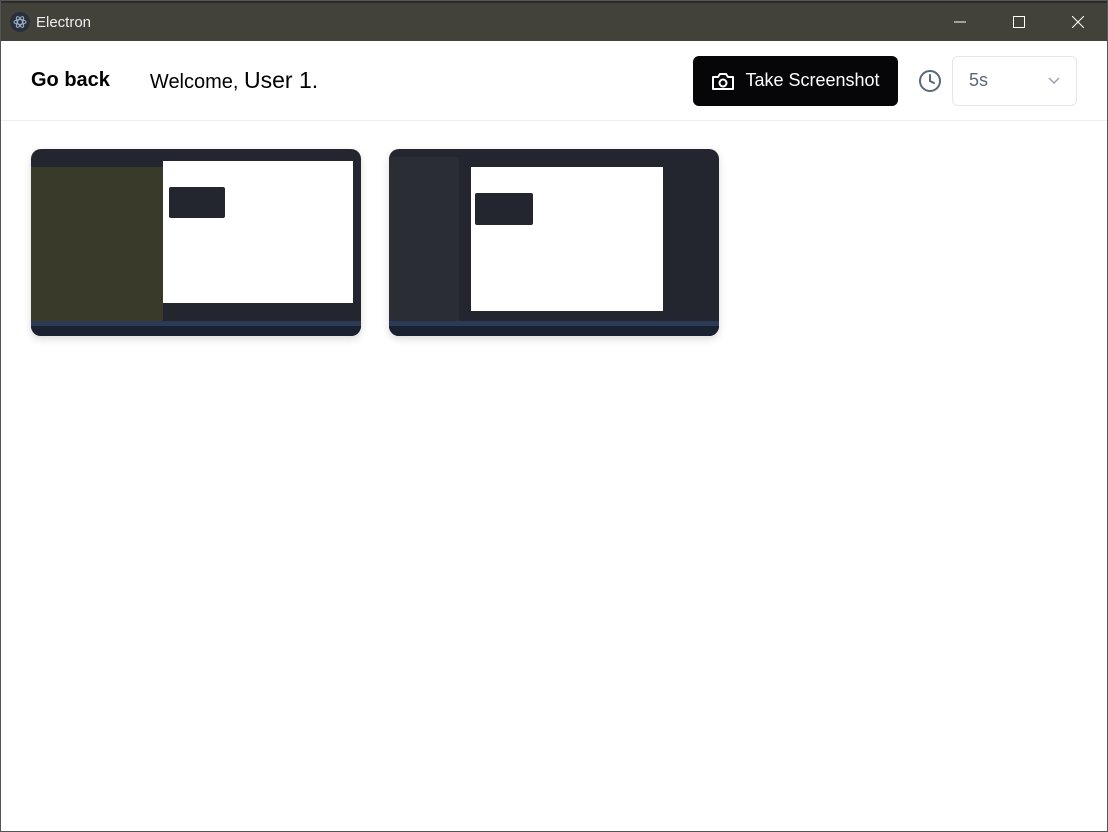 This screenshot has width=1108, height=832. Describe the element at coordinates (234, 80) in the screenshot. I see `welcome-text: Welcome, User 1.` at that location.